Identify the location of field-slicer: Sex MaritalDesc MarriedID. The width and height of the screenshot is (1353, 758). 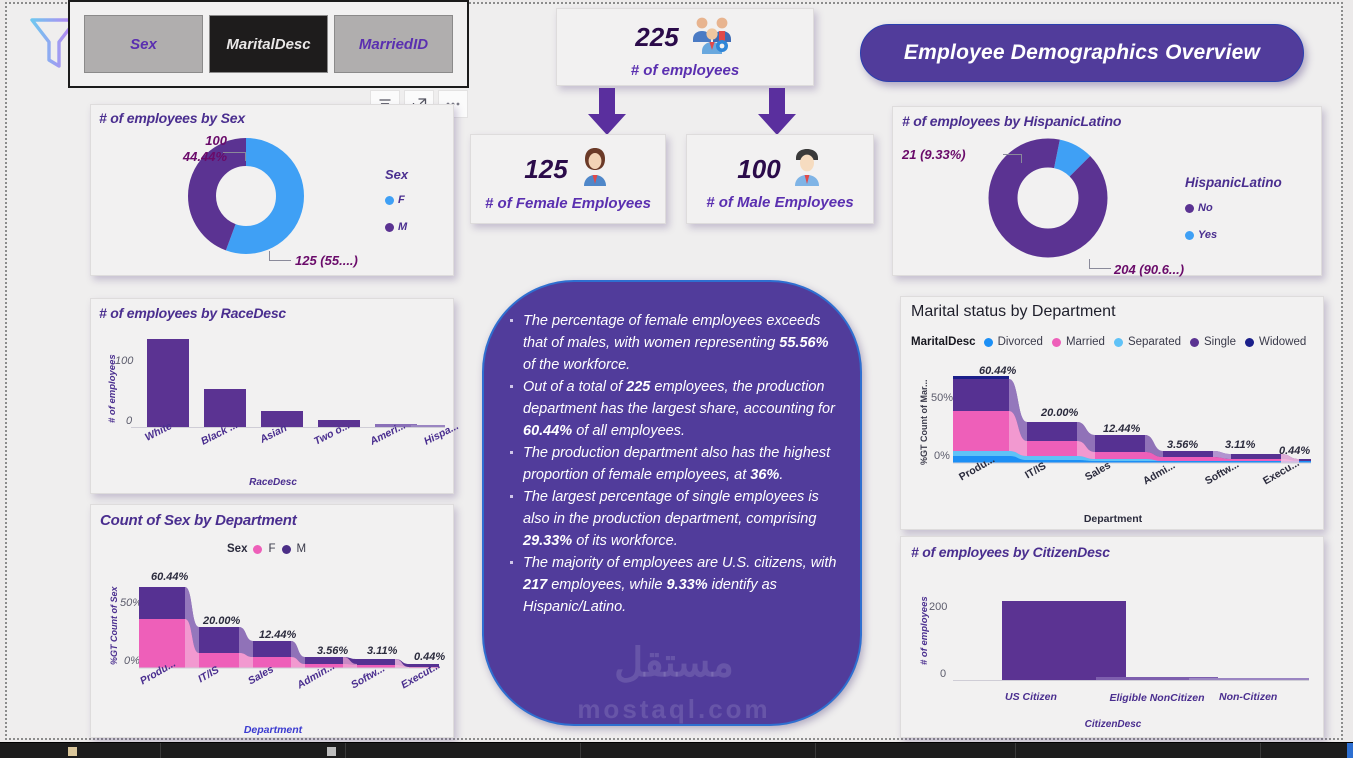
(268, 44).